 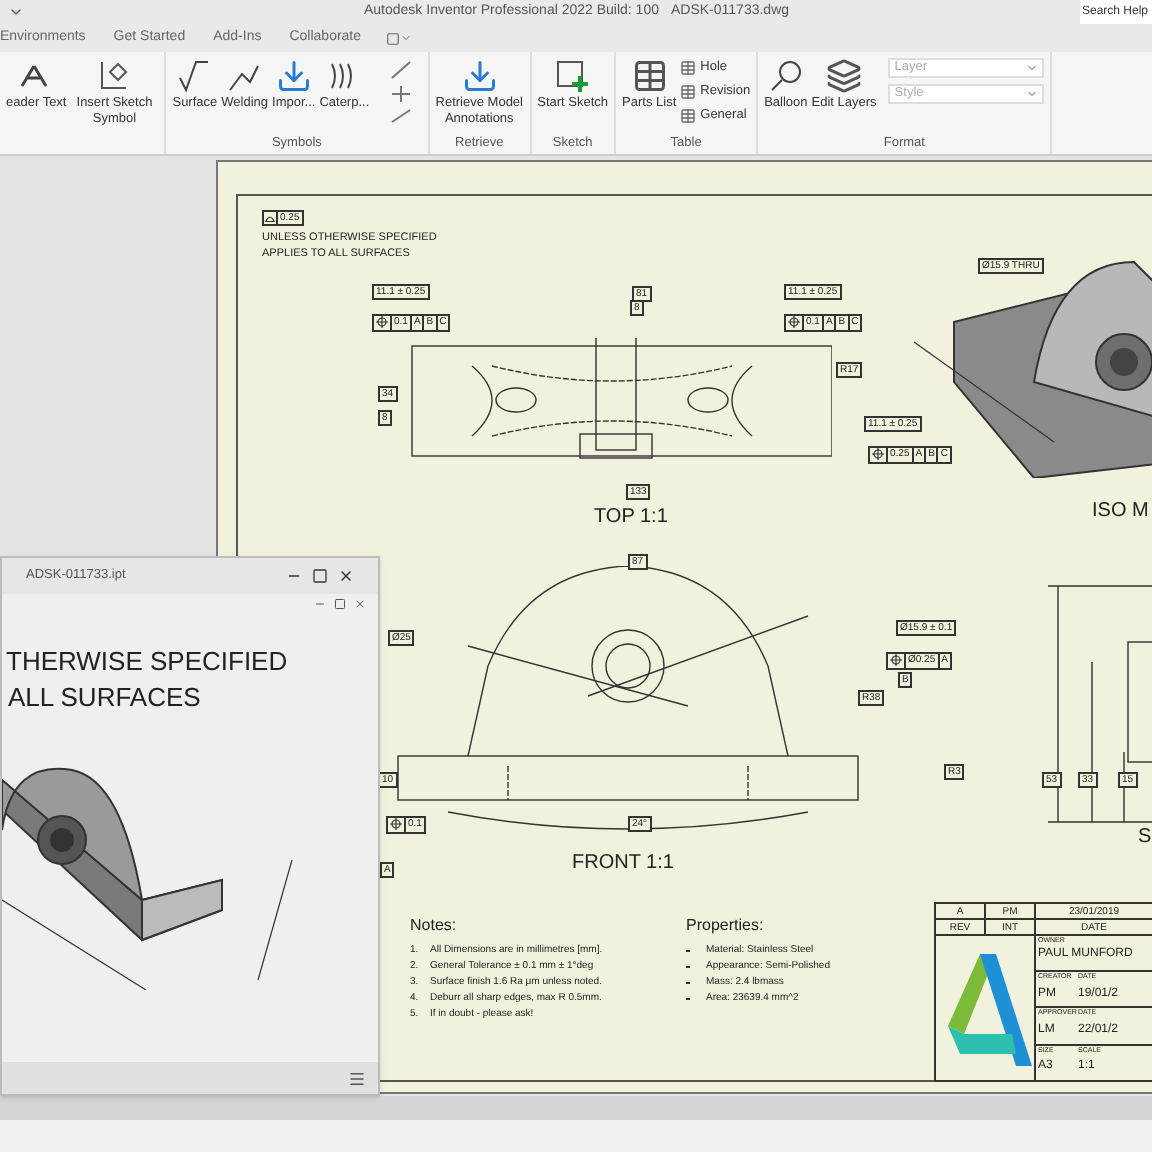 I want to click on view-label: FRONT 1:1, so click(x=623, y=864).